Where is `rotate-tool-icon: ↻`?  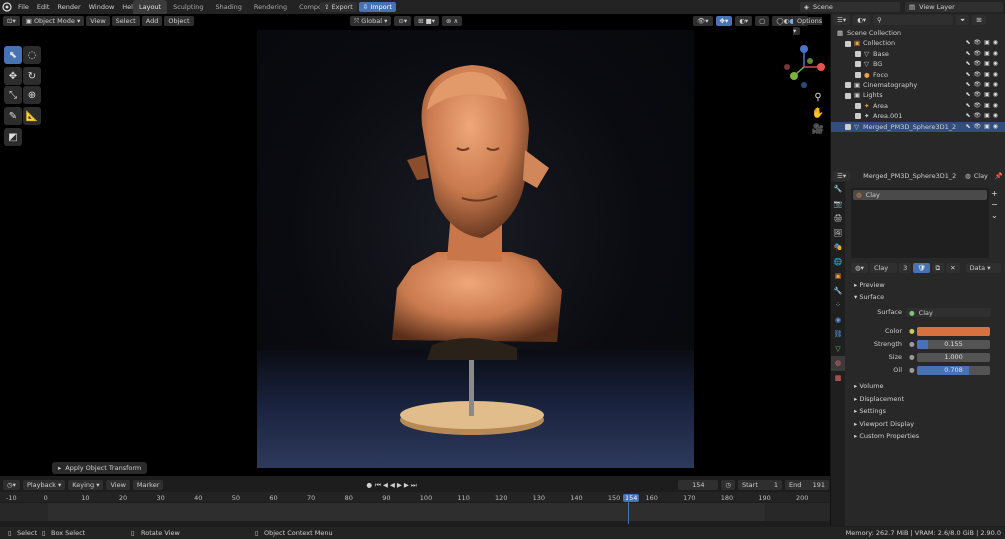 rotate-tool-icon: ↻ is located at coordinates (32, 76).